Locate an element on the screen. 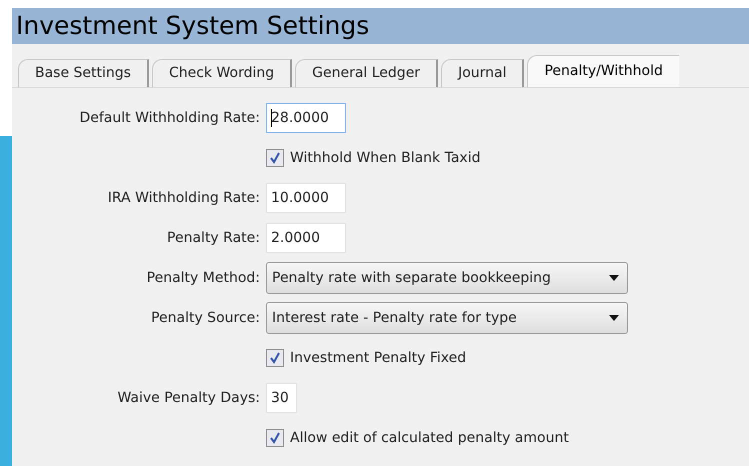 The width and height of the screenshot is (749, 466). dropdown: Interest rate - Penalty rate for type is located at coordinates (447, 318).